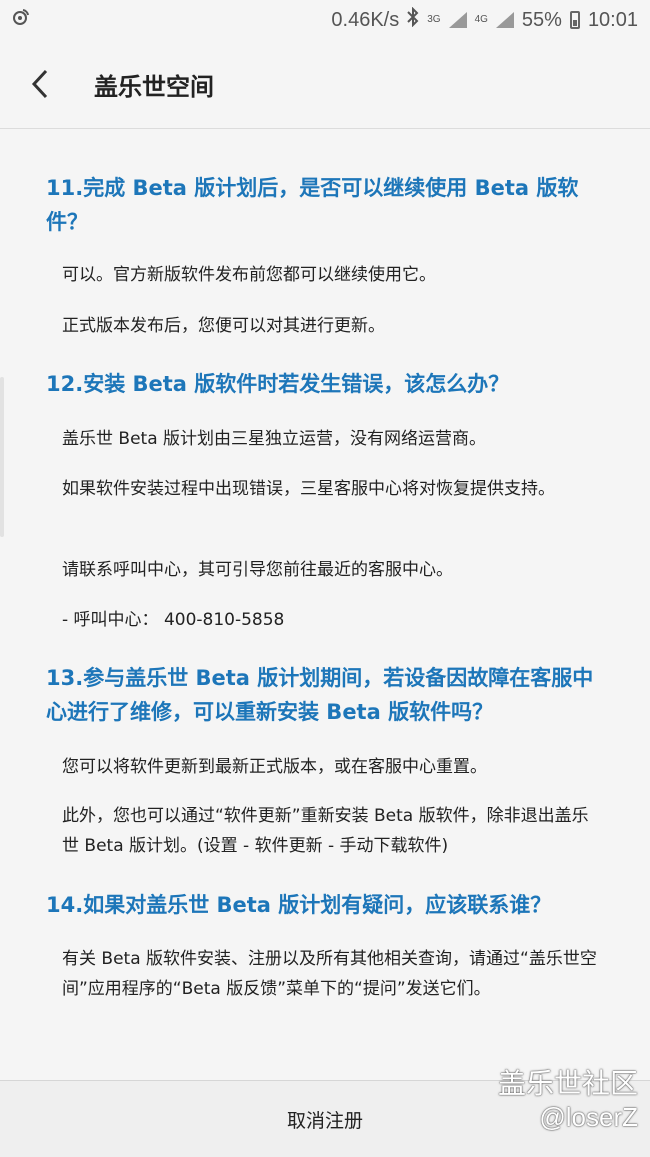 The width and height of the screenshot is (650, 1157). I want to click on battery-percent: 55%, so click(541, 19).